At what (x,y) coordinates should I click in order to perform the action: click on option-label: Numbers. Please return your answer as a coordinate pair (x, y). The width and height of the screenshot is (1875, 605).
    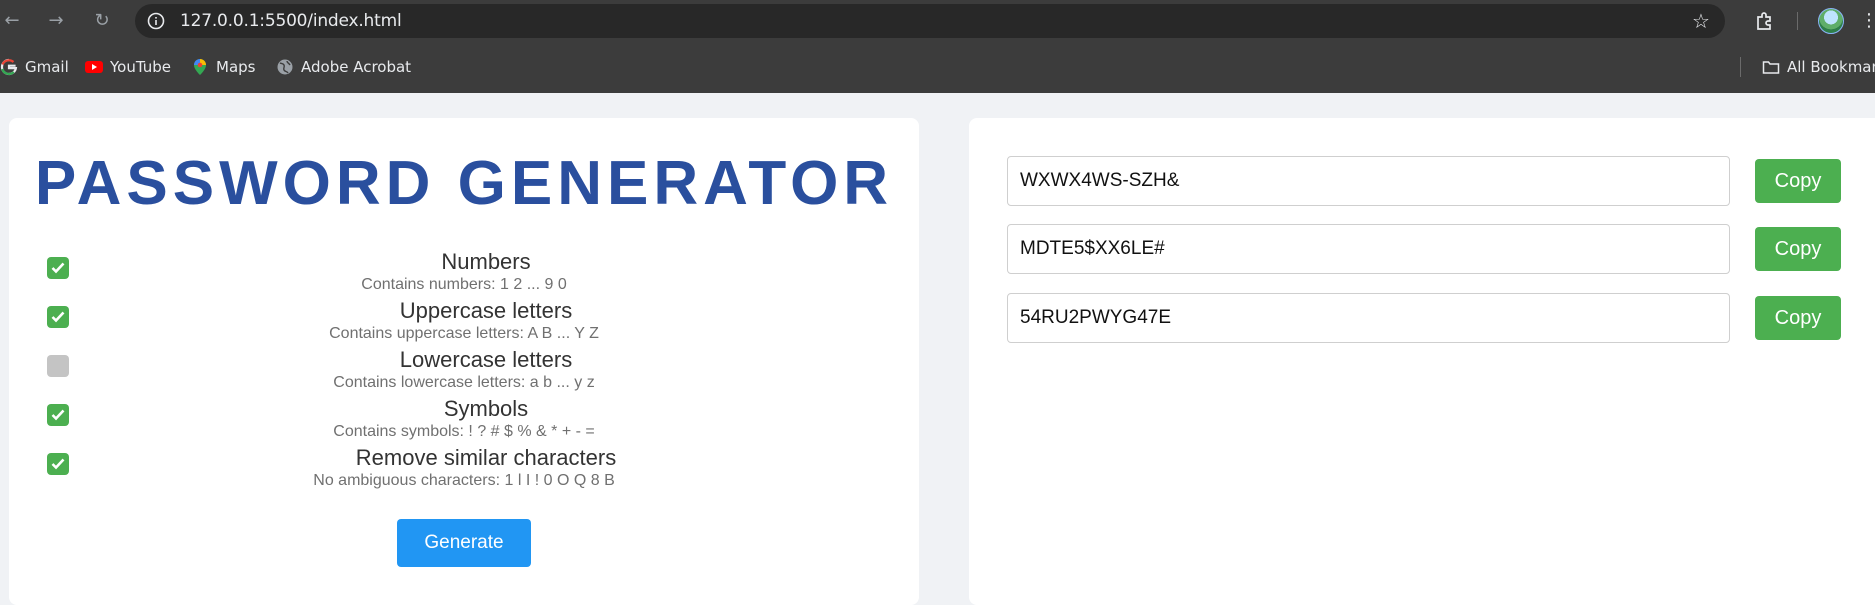
    Looking at the image, I should click on (486, 261).